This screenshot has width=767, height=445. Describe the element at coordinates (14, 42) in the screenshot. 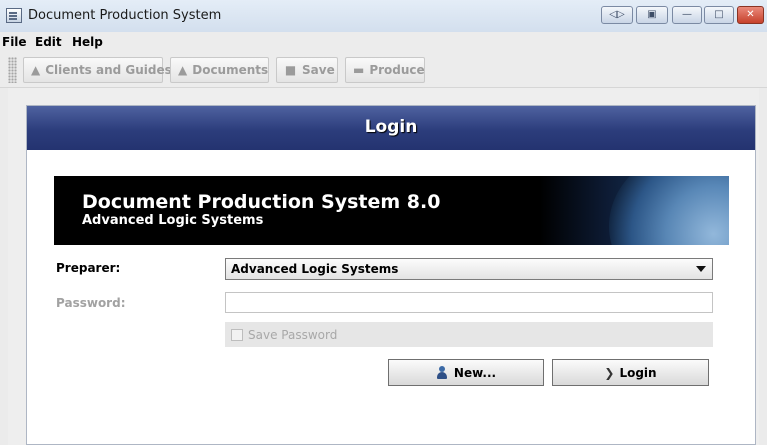

I see `menu-file: File` at that location.